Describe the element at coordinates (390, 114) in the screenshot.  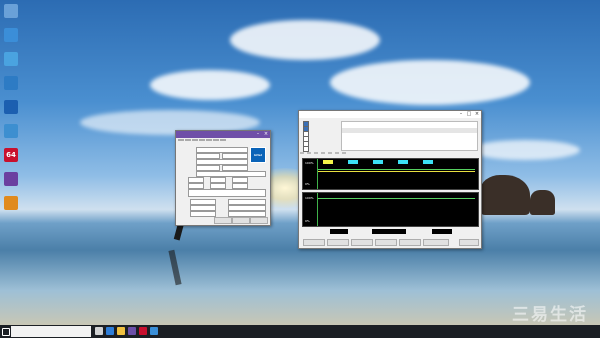
I see `stability-titlebar: – □ ×` at that location.